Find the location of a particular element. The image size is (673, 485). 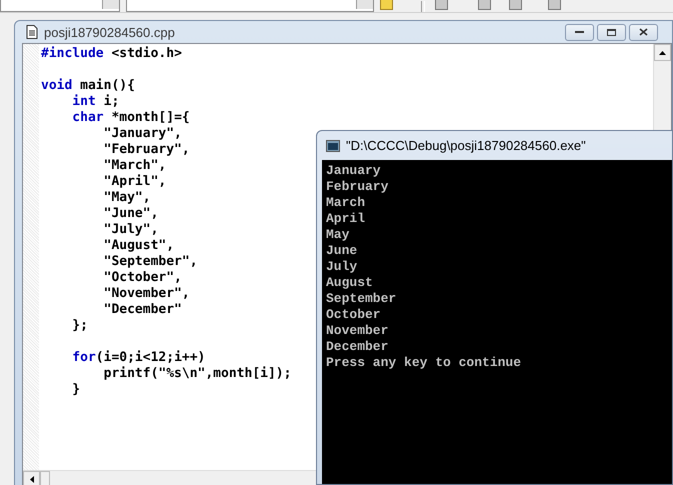

console-line: April is located at coordinates (346, 219).